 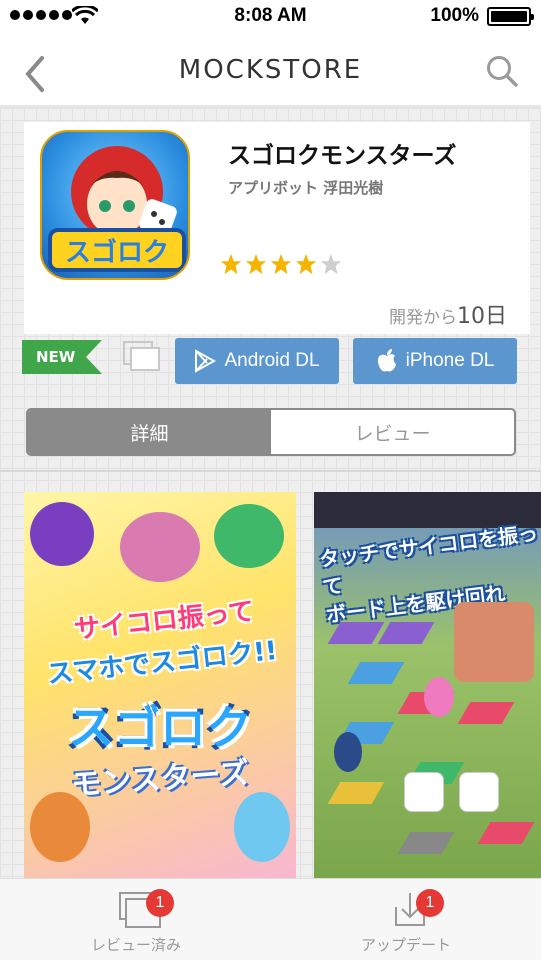 I want to click on reviewed-badge: 1, so click(x=160, y=903).